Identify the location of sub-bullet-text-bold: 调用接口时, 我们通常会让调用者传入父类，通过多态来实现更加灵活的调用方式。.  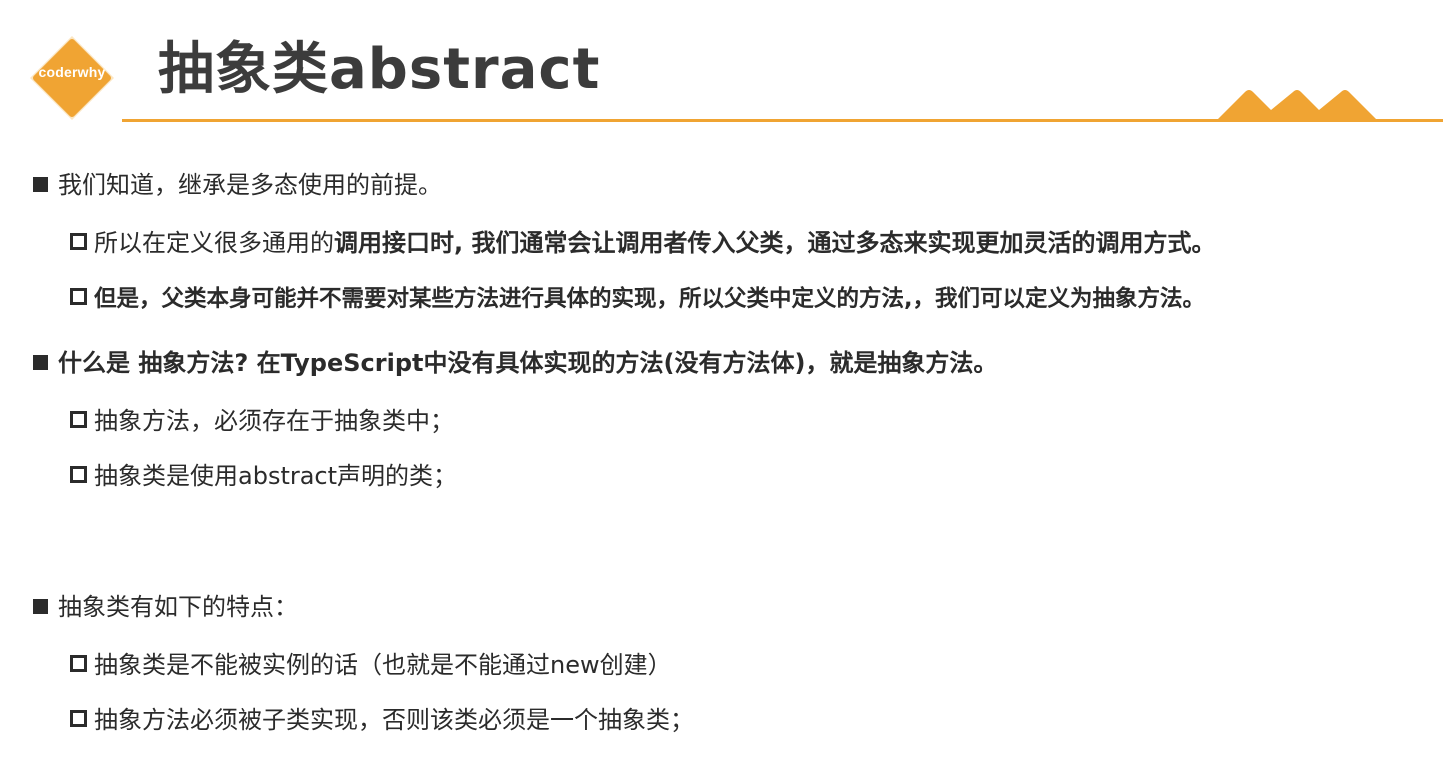
(775, 243).